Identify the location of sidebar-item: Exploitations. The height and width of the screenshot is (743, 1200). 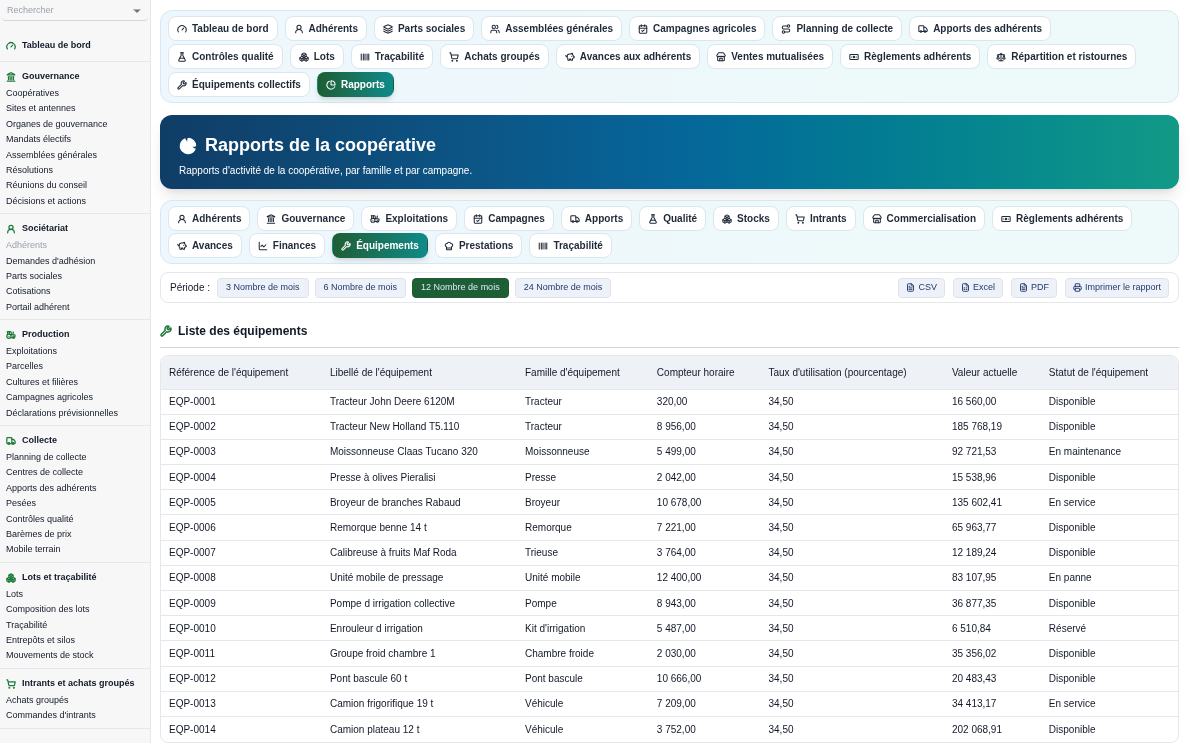
(75, 352).